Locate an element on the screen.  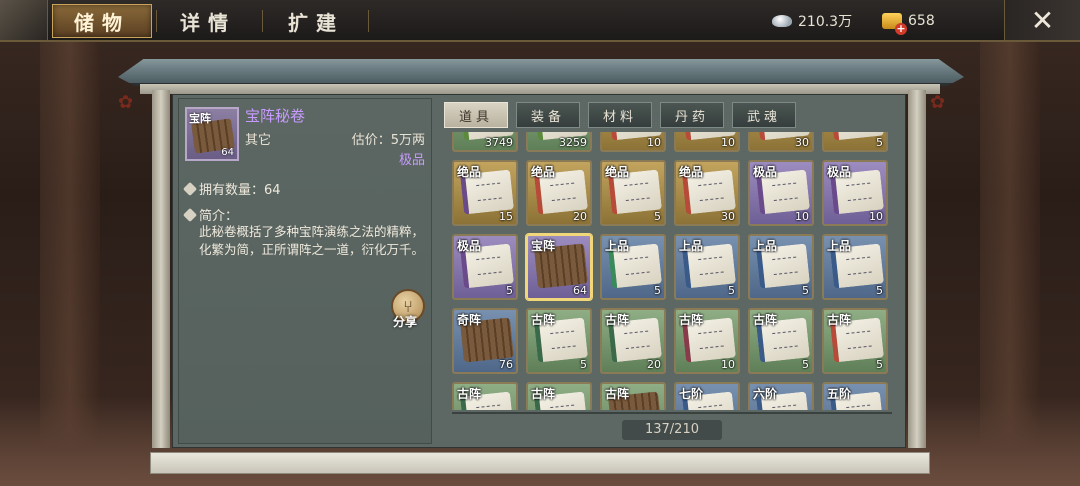
slot-count: 64 is located at coordinates (580, 290).